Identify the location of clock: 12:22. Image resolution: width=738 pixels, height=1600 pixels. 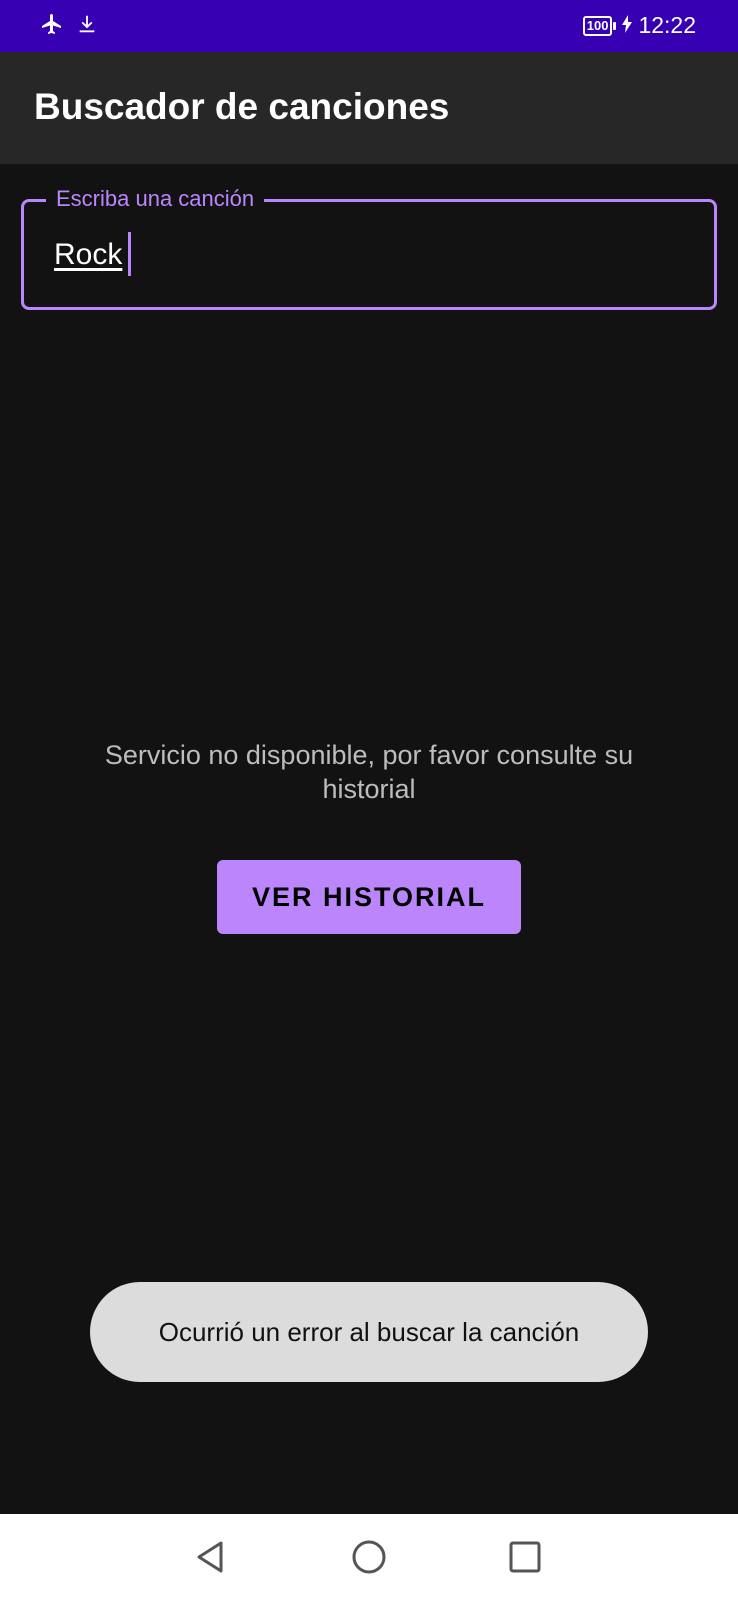
(667, 25).